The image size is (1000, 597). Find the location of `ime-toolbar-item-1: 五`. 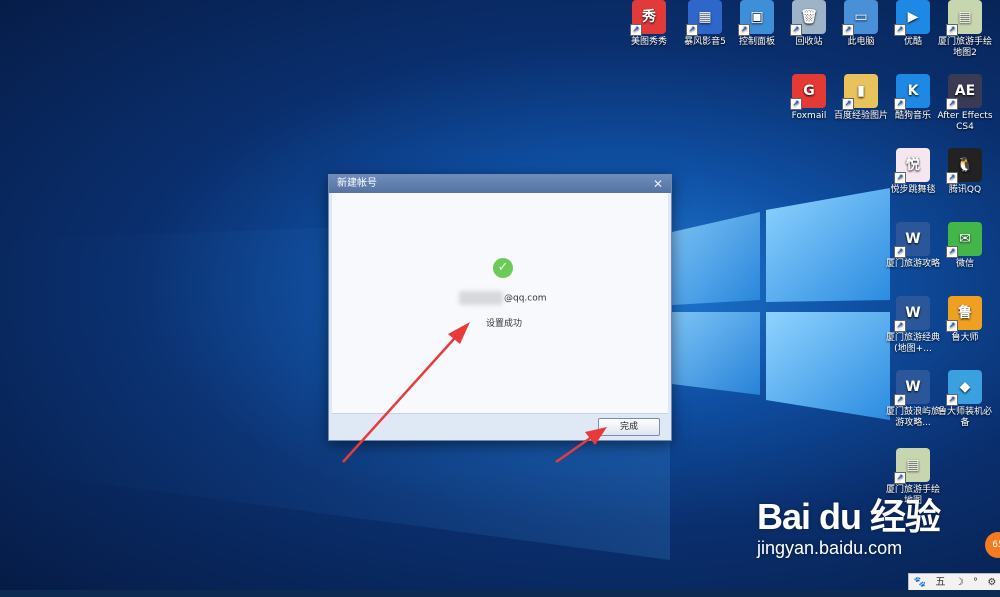

ime-toolbar-item-1: 五 is located at coordinates (940, 582).